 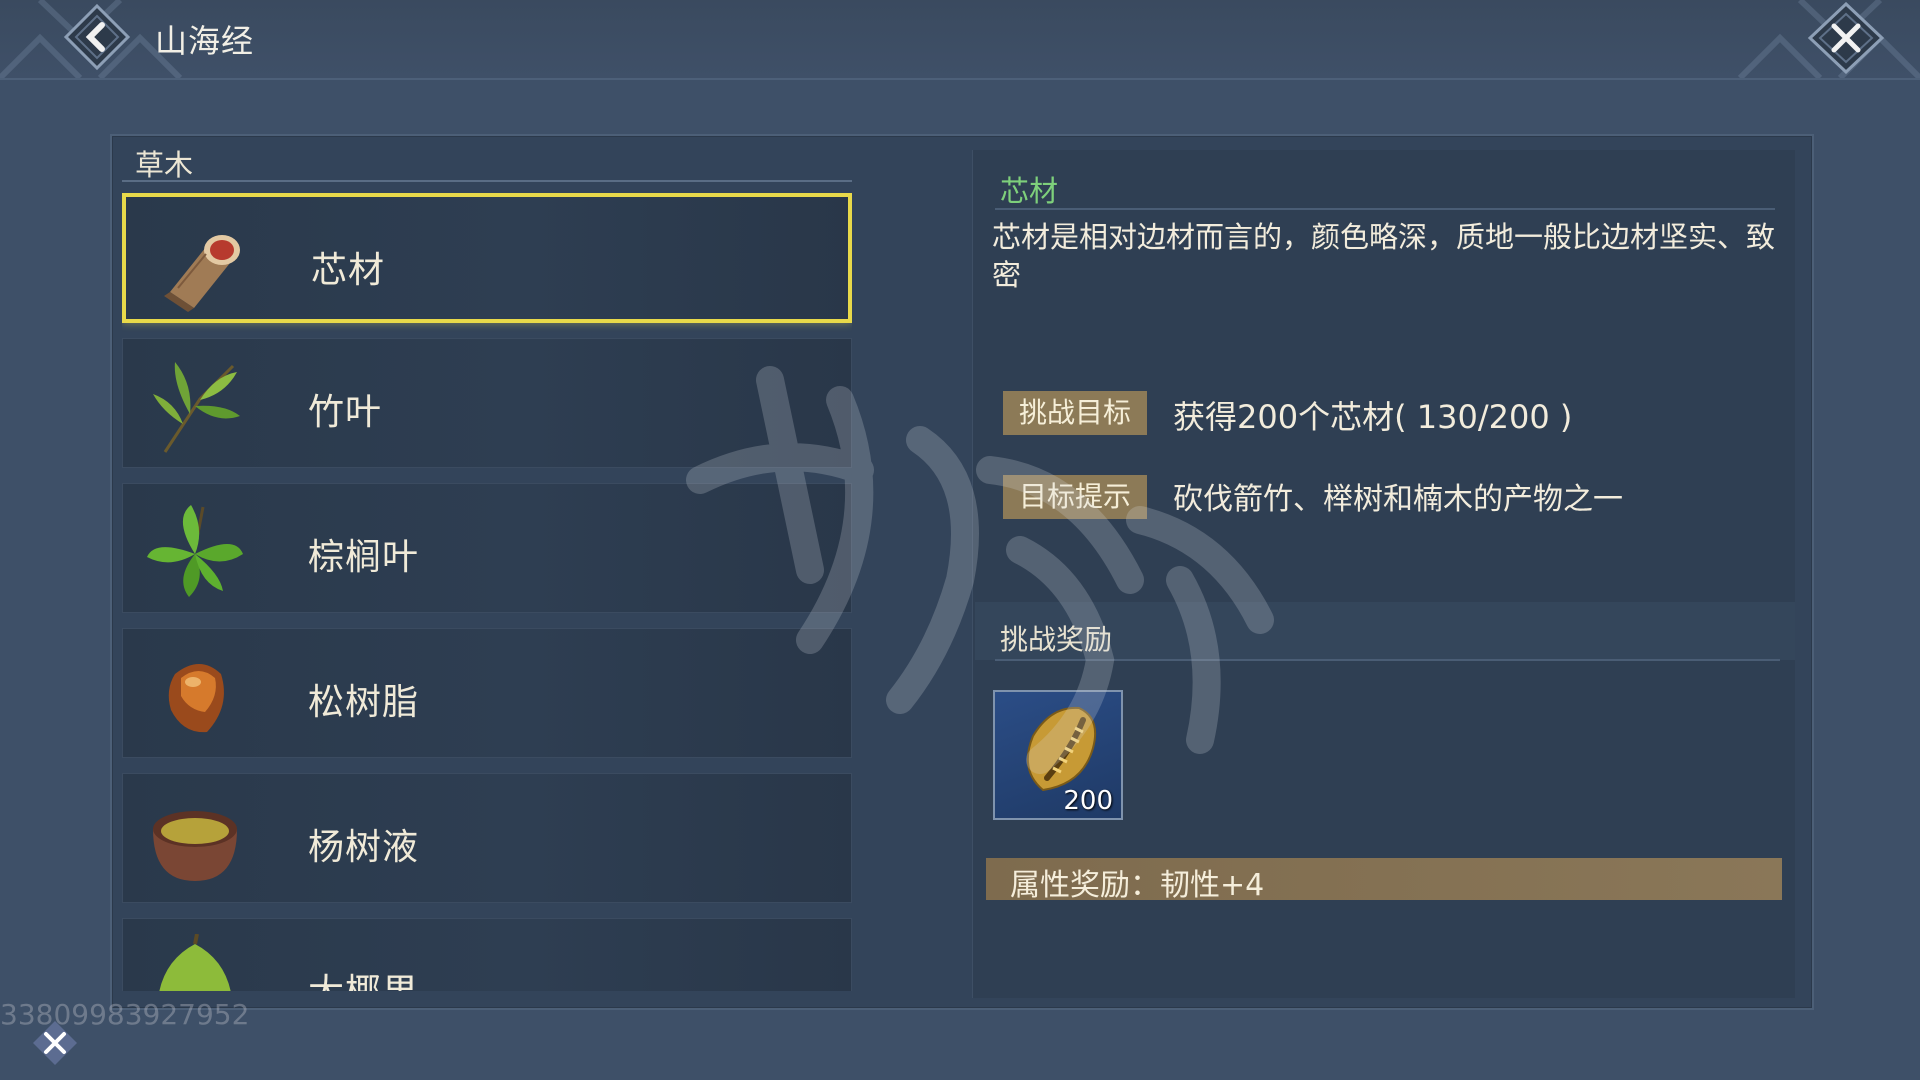 I want to click on goal-tag: 挑战目标, so click(x=1075, y=413).